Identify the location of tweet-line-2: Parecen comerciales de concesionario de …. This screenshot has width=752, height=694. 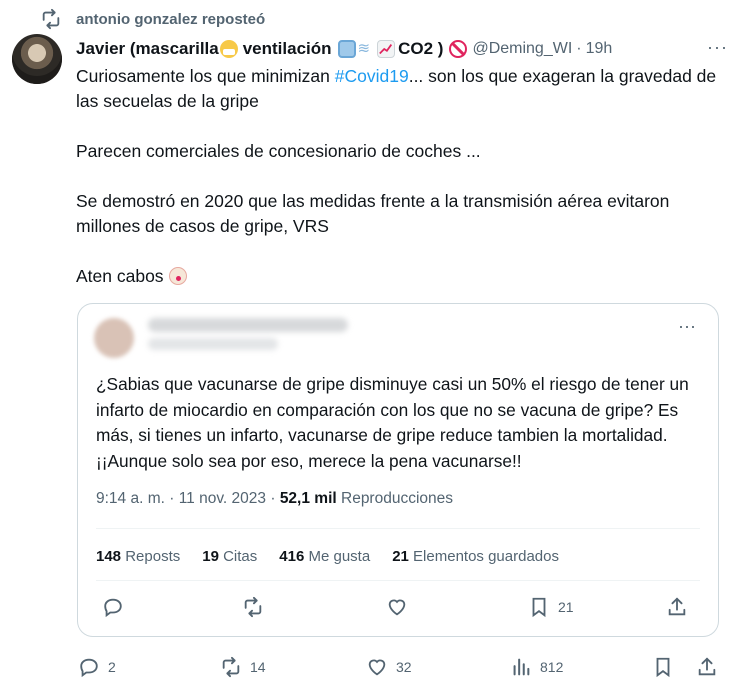
(278, 151).